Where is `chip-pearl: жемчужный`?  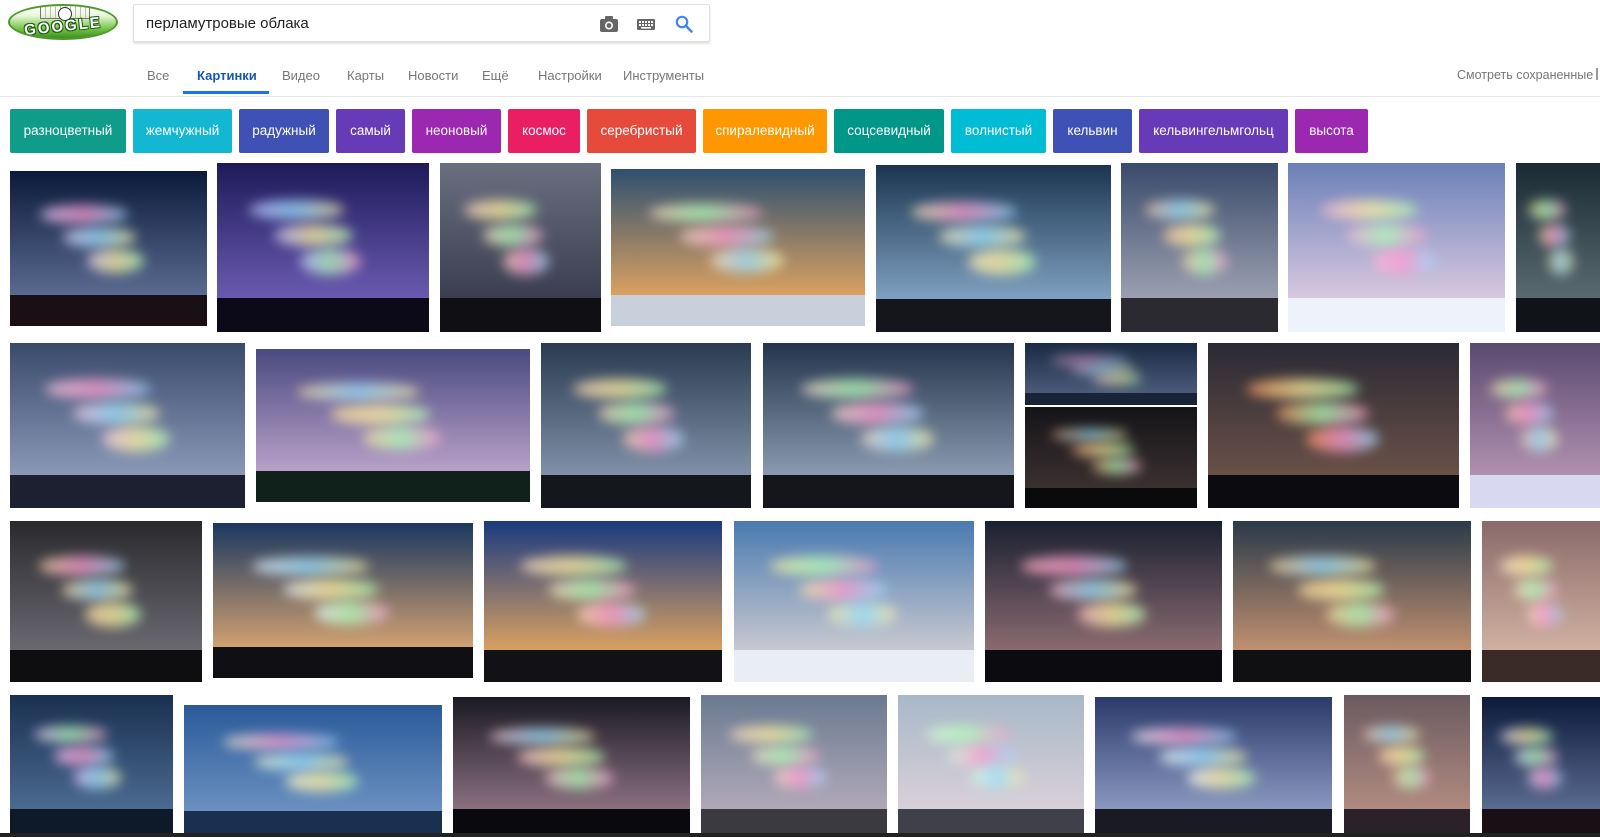
chip-pearl: жемчужный is located at coordinates (182, 131).